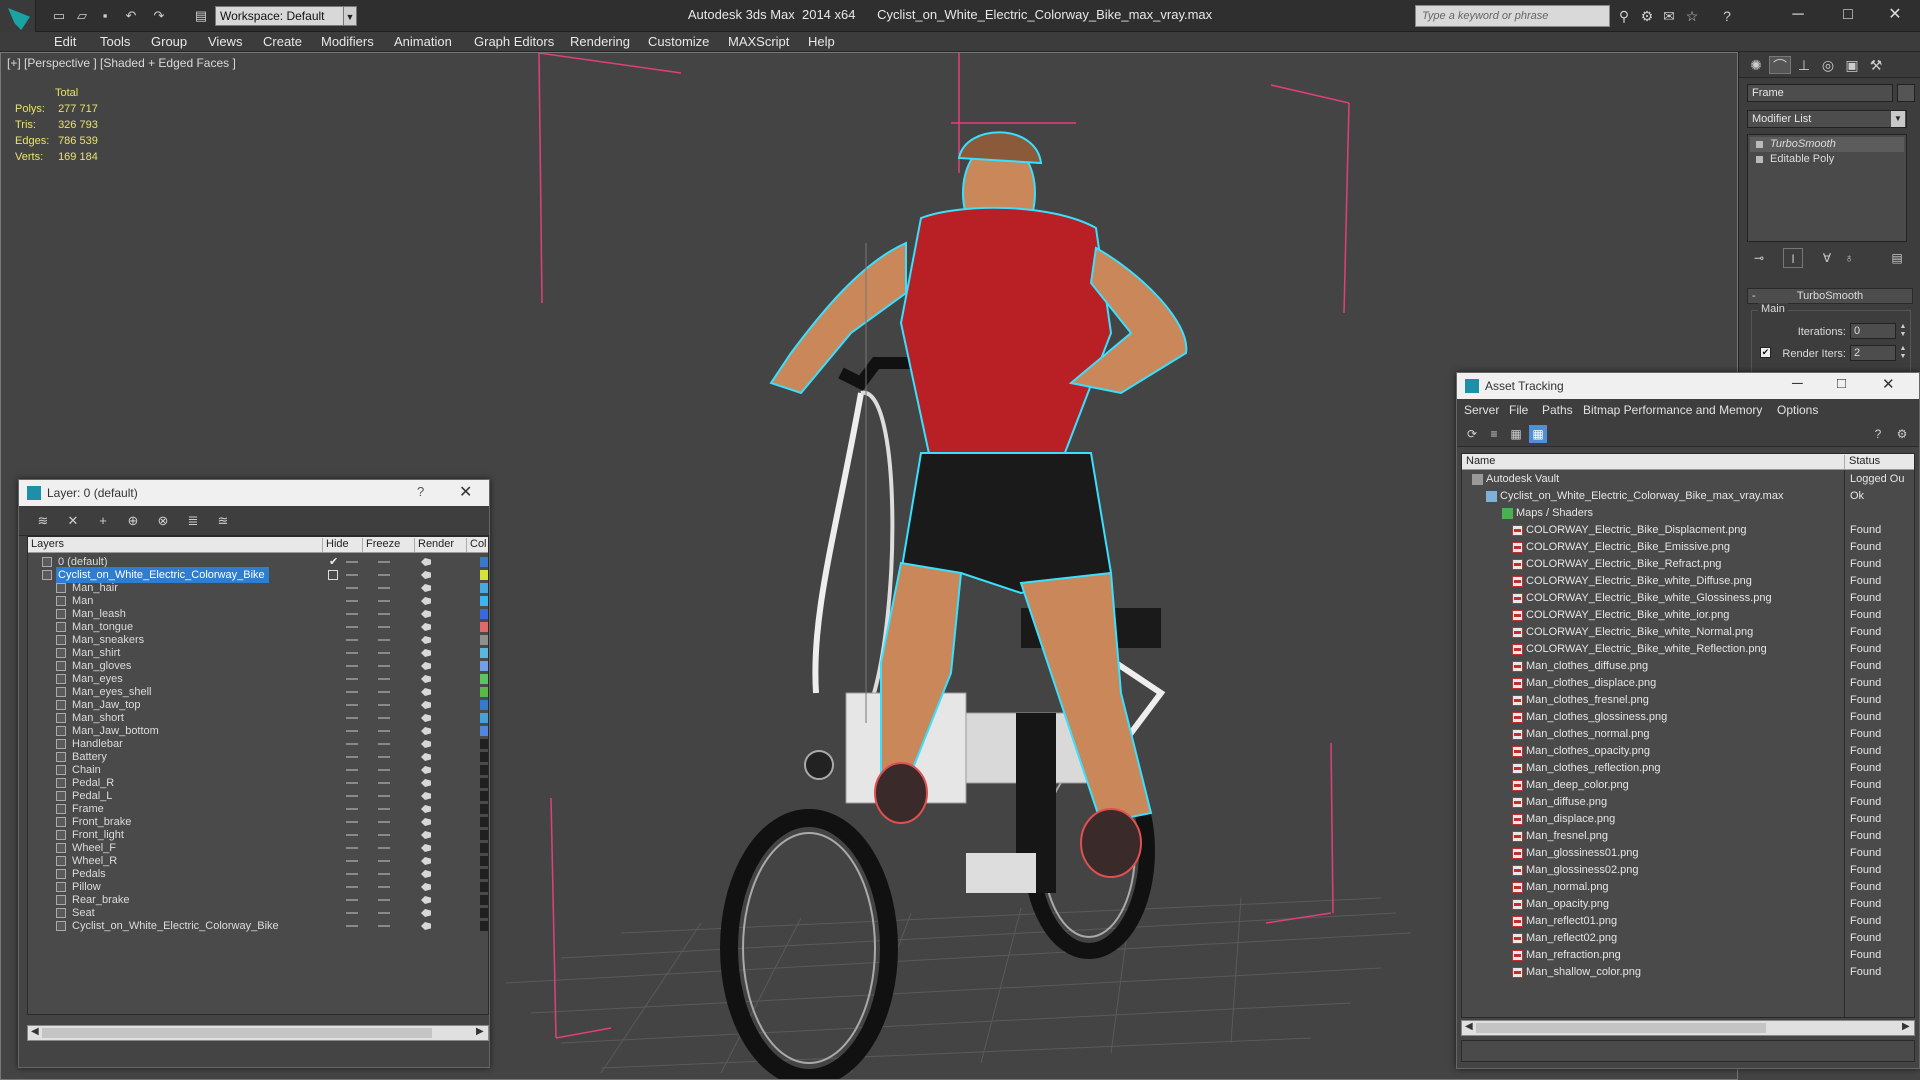 The image size is (1920, 1080). I want to click on select-objects-icon: ⊗, so click(163, 521).